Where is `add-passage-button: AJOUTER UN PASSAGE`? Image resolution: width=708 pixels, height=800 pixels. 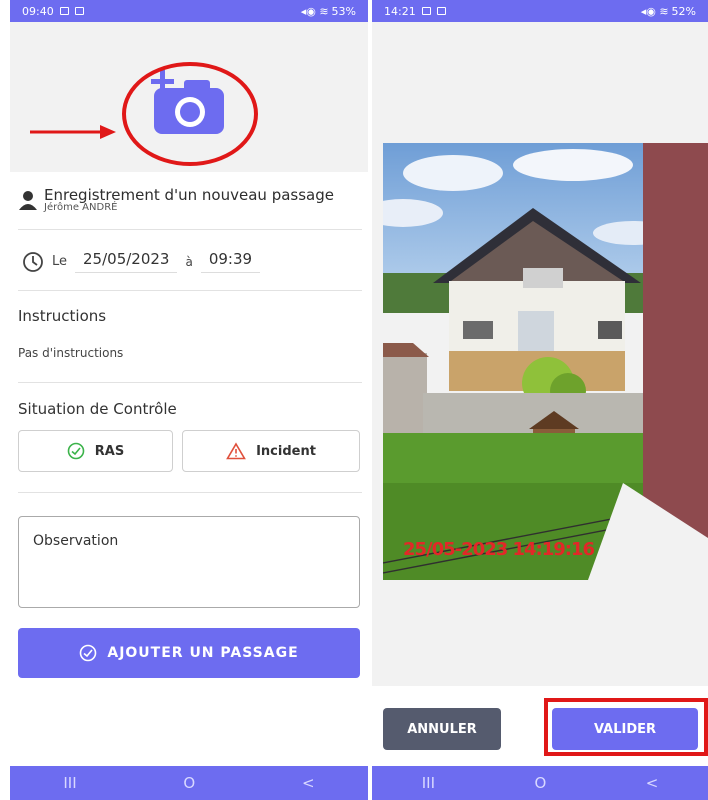 add-passage-button: AJOUTER UN PASSAGE is located at coordinates (189, 653).